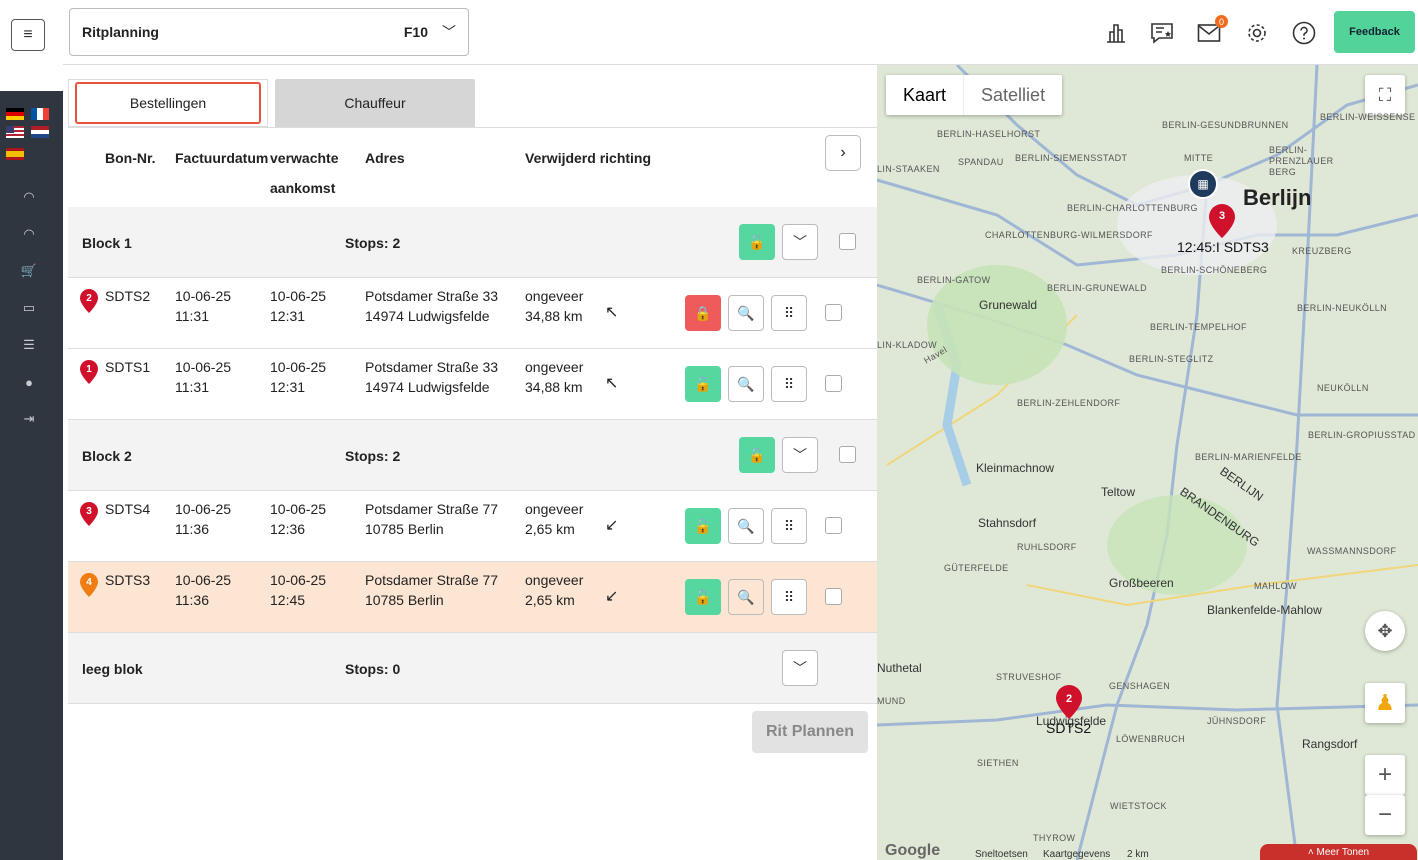  What do you see at coordinates (269, 32) in the screenshot?
I see `tour-selector: Ritplanning F10 ﹀` at bounding box center [269, 32].